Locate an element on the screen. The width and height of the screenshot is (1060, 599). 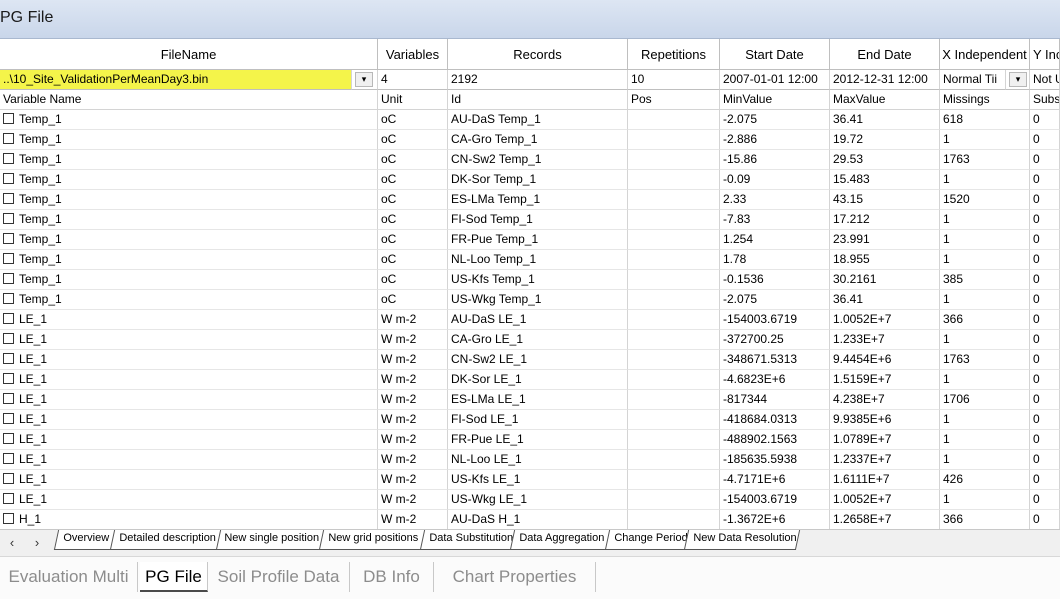
start-date-field: 2007-01-01 12:00 is located at coordinates (775, 80).